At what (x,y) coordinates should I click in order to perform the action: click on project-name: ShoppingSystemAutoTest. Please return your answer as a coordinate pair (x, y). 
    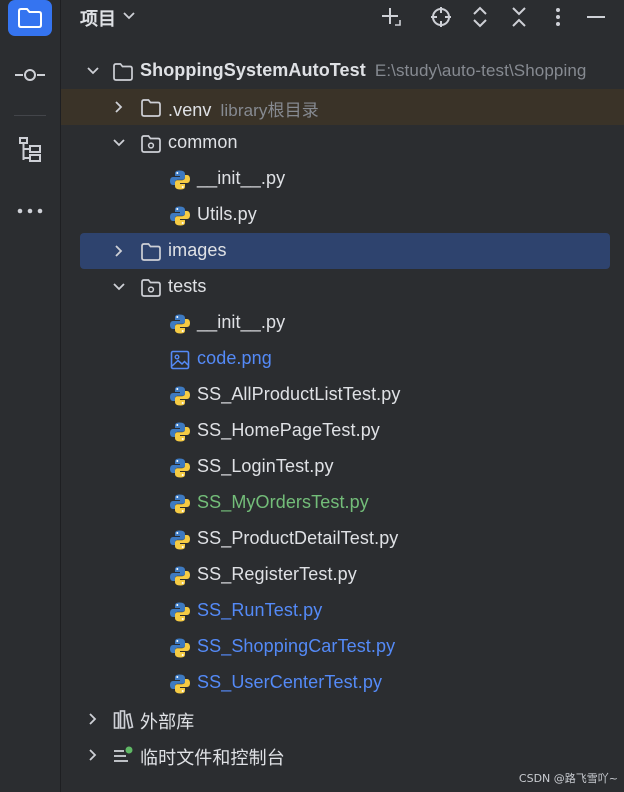
    Looking at the image, I should click on (253, 70).